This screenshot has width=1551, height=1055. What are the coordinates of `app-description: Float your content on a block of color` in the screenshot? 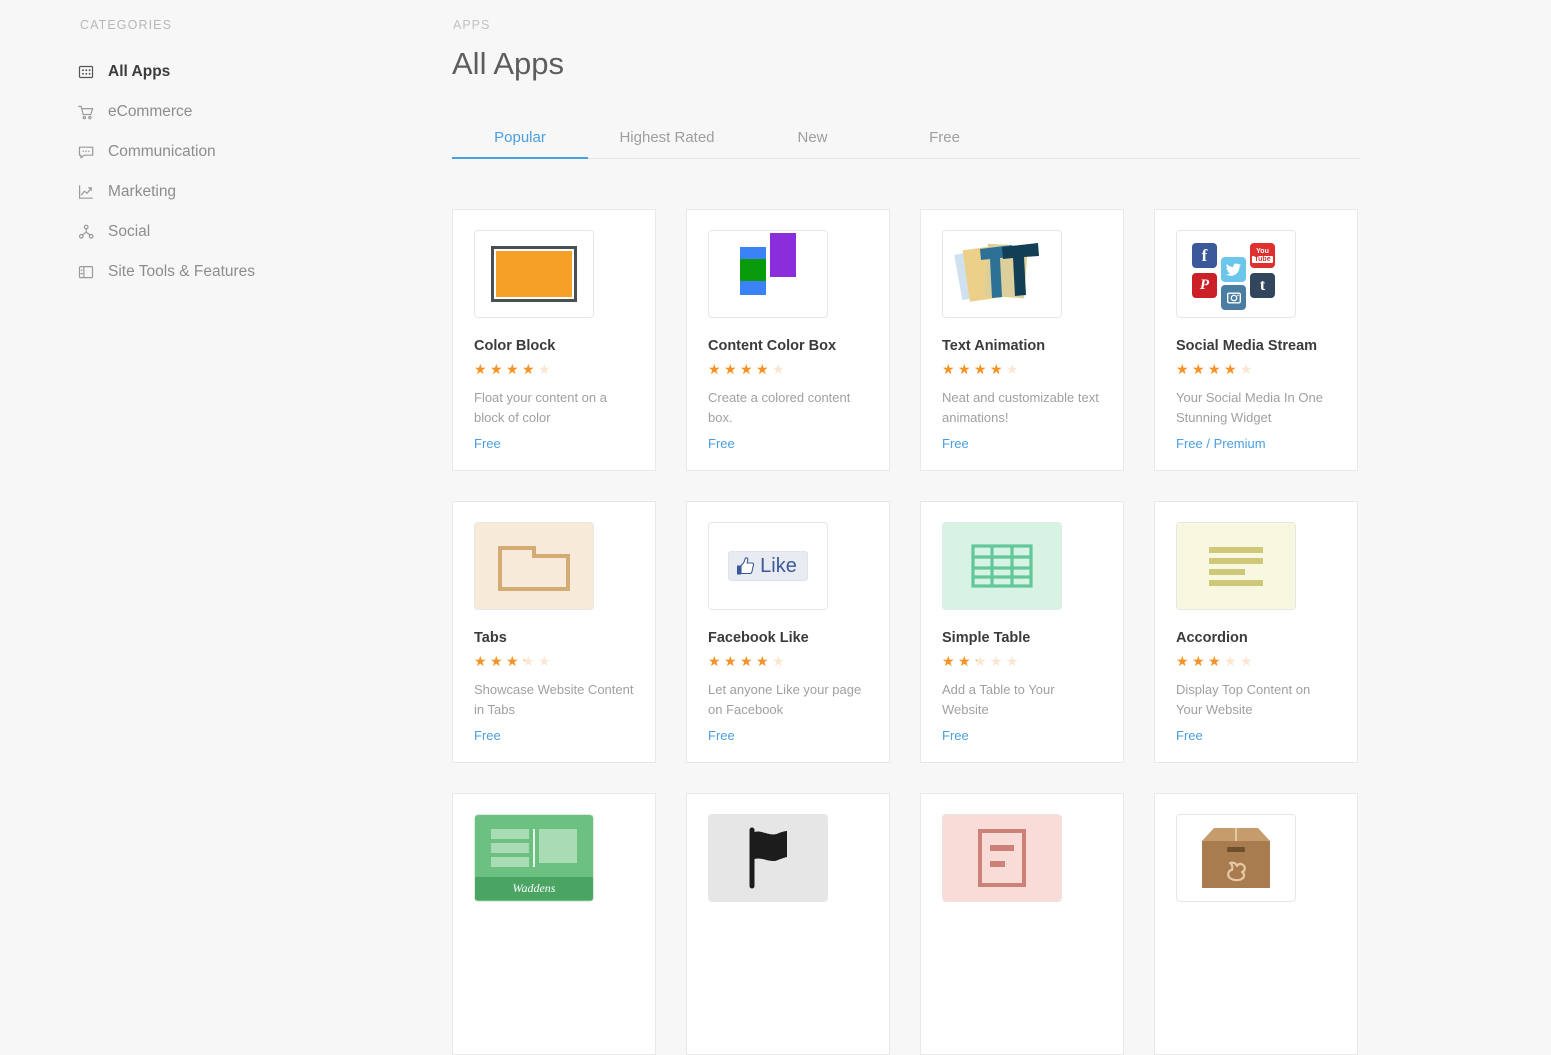 It's located at (540, 407).